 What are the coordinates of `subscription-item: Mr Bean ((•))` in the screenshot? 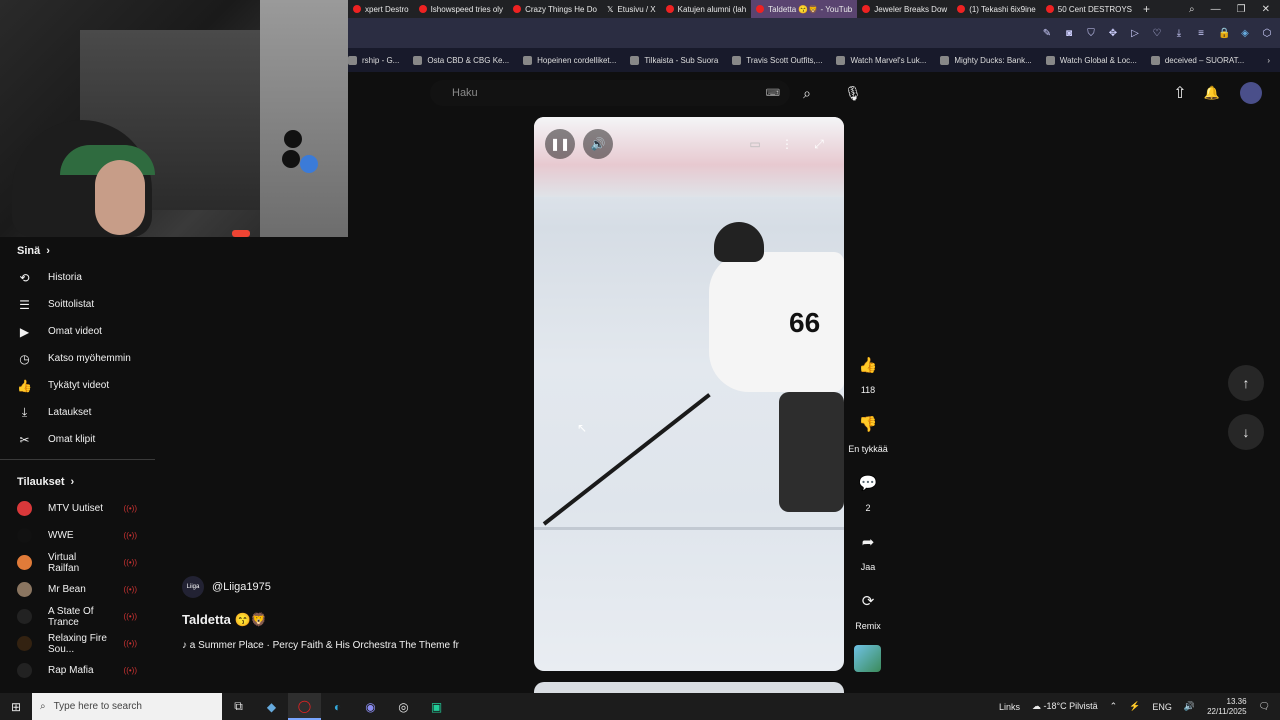 It's located at (77, 589).